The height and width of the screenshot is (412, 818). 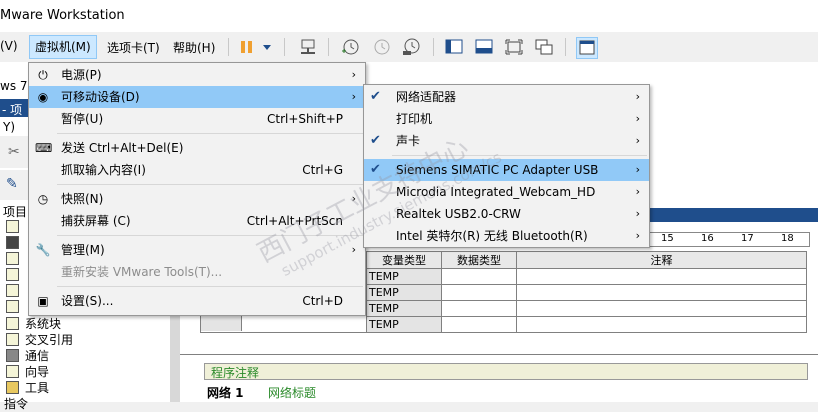 What do you see at coordinates (49, 339) in the screenshot?
I see `tree-item: 交叉引用` at bounding box center [49, 339].